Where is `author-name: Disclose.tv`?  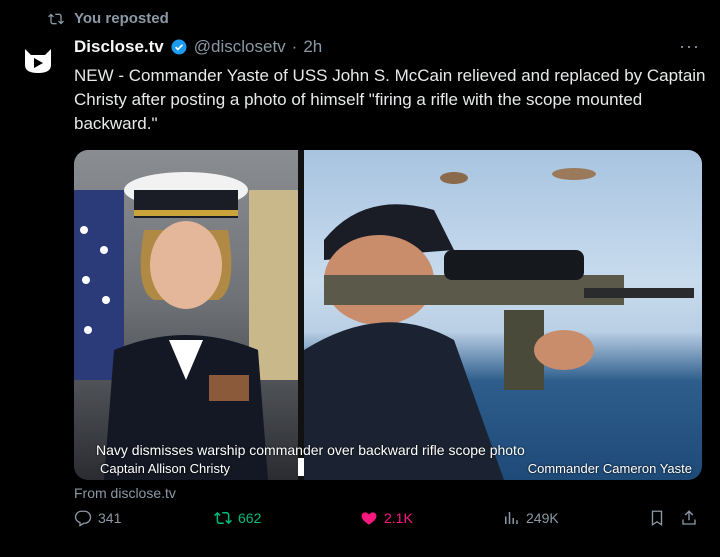 author-name: Disclose.tv is located at coordinates (119, 47).